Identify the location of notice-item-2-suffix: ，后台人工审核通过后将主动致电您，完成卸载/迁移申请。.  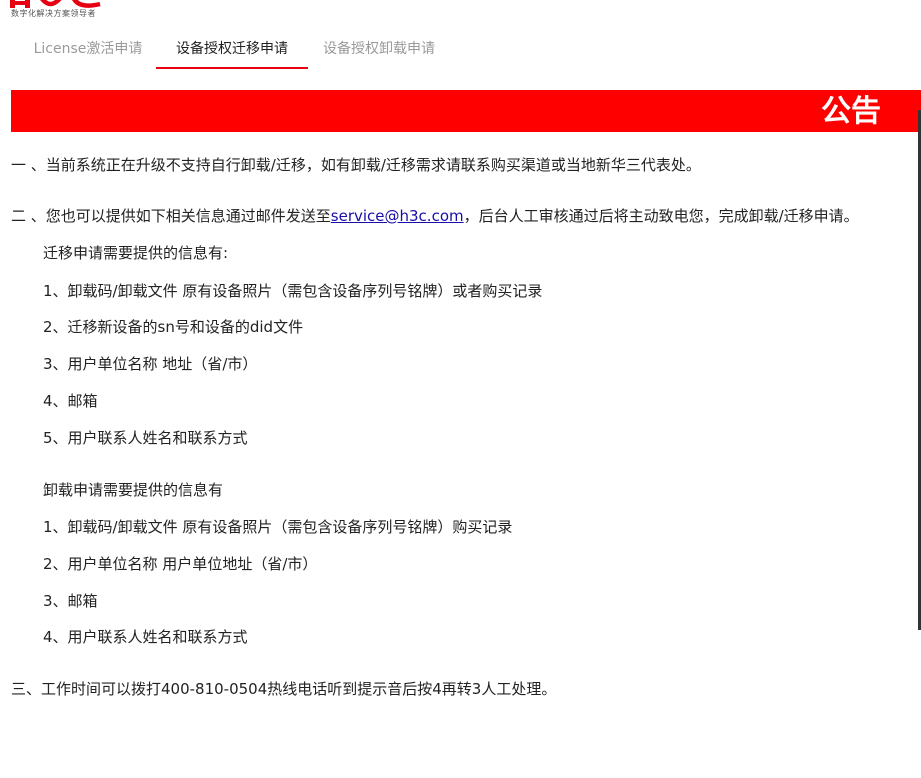
(661, 216).